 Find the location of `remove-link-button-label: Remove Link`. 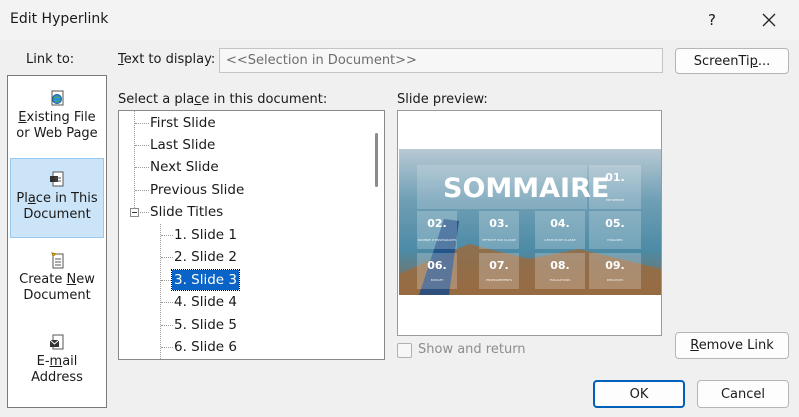

remove-link-button-label: Remove Link is located at coordinates (732, 345).